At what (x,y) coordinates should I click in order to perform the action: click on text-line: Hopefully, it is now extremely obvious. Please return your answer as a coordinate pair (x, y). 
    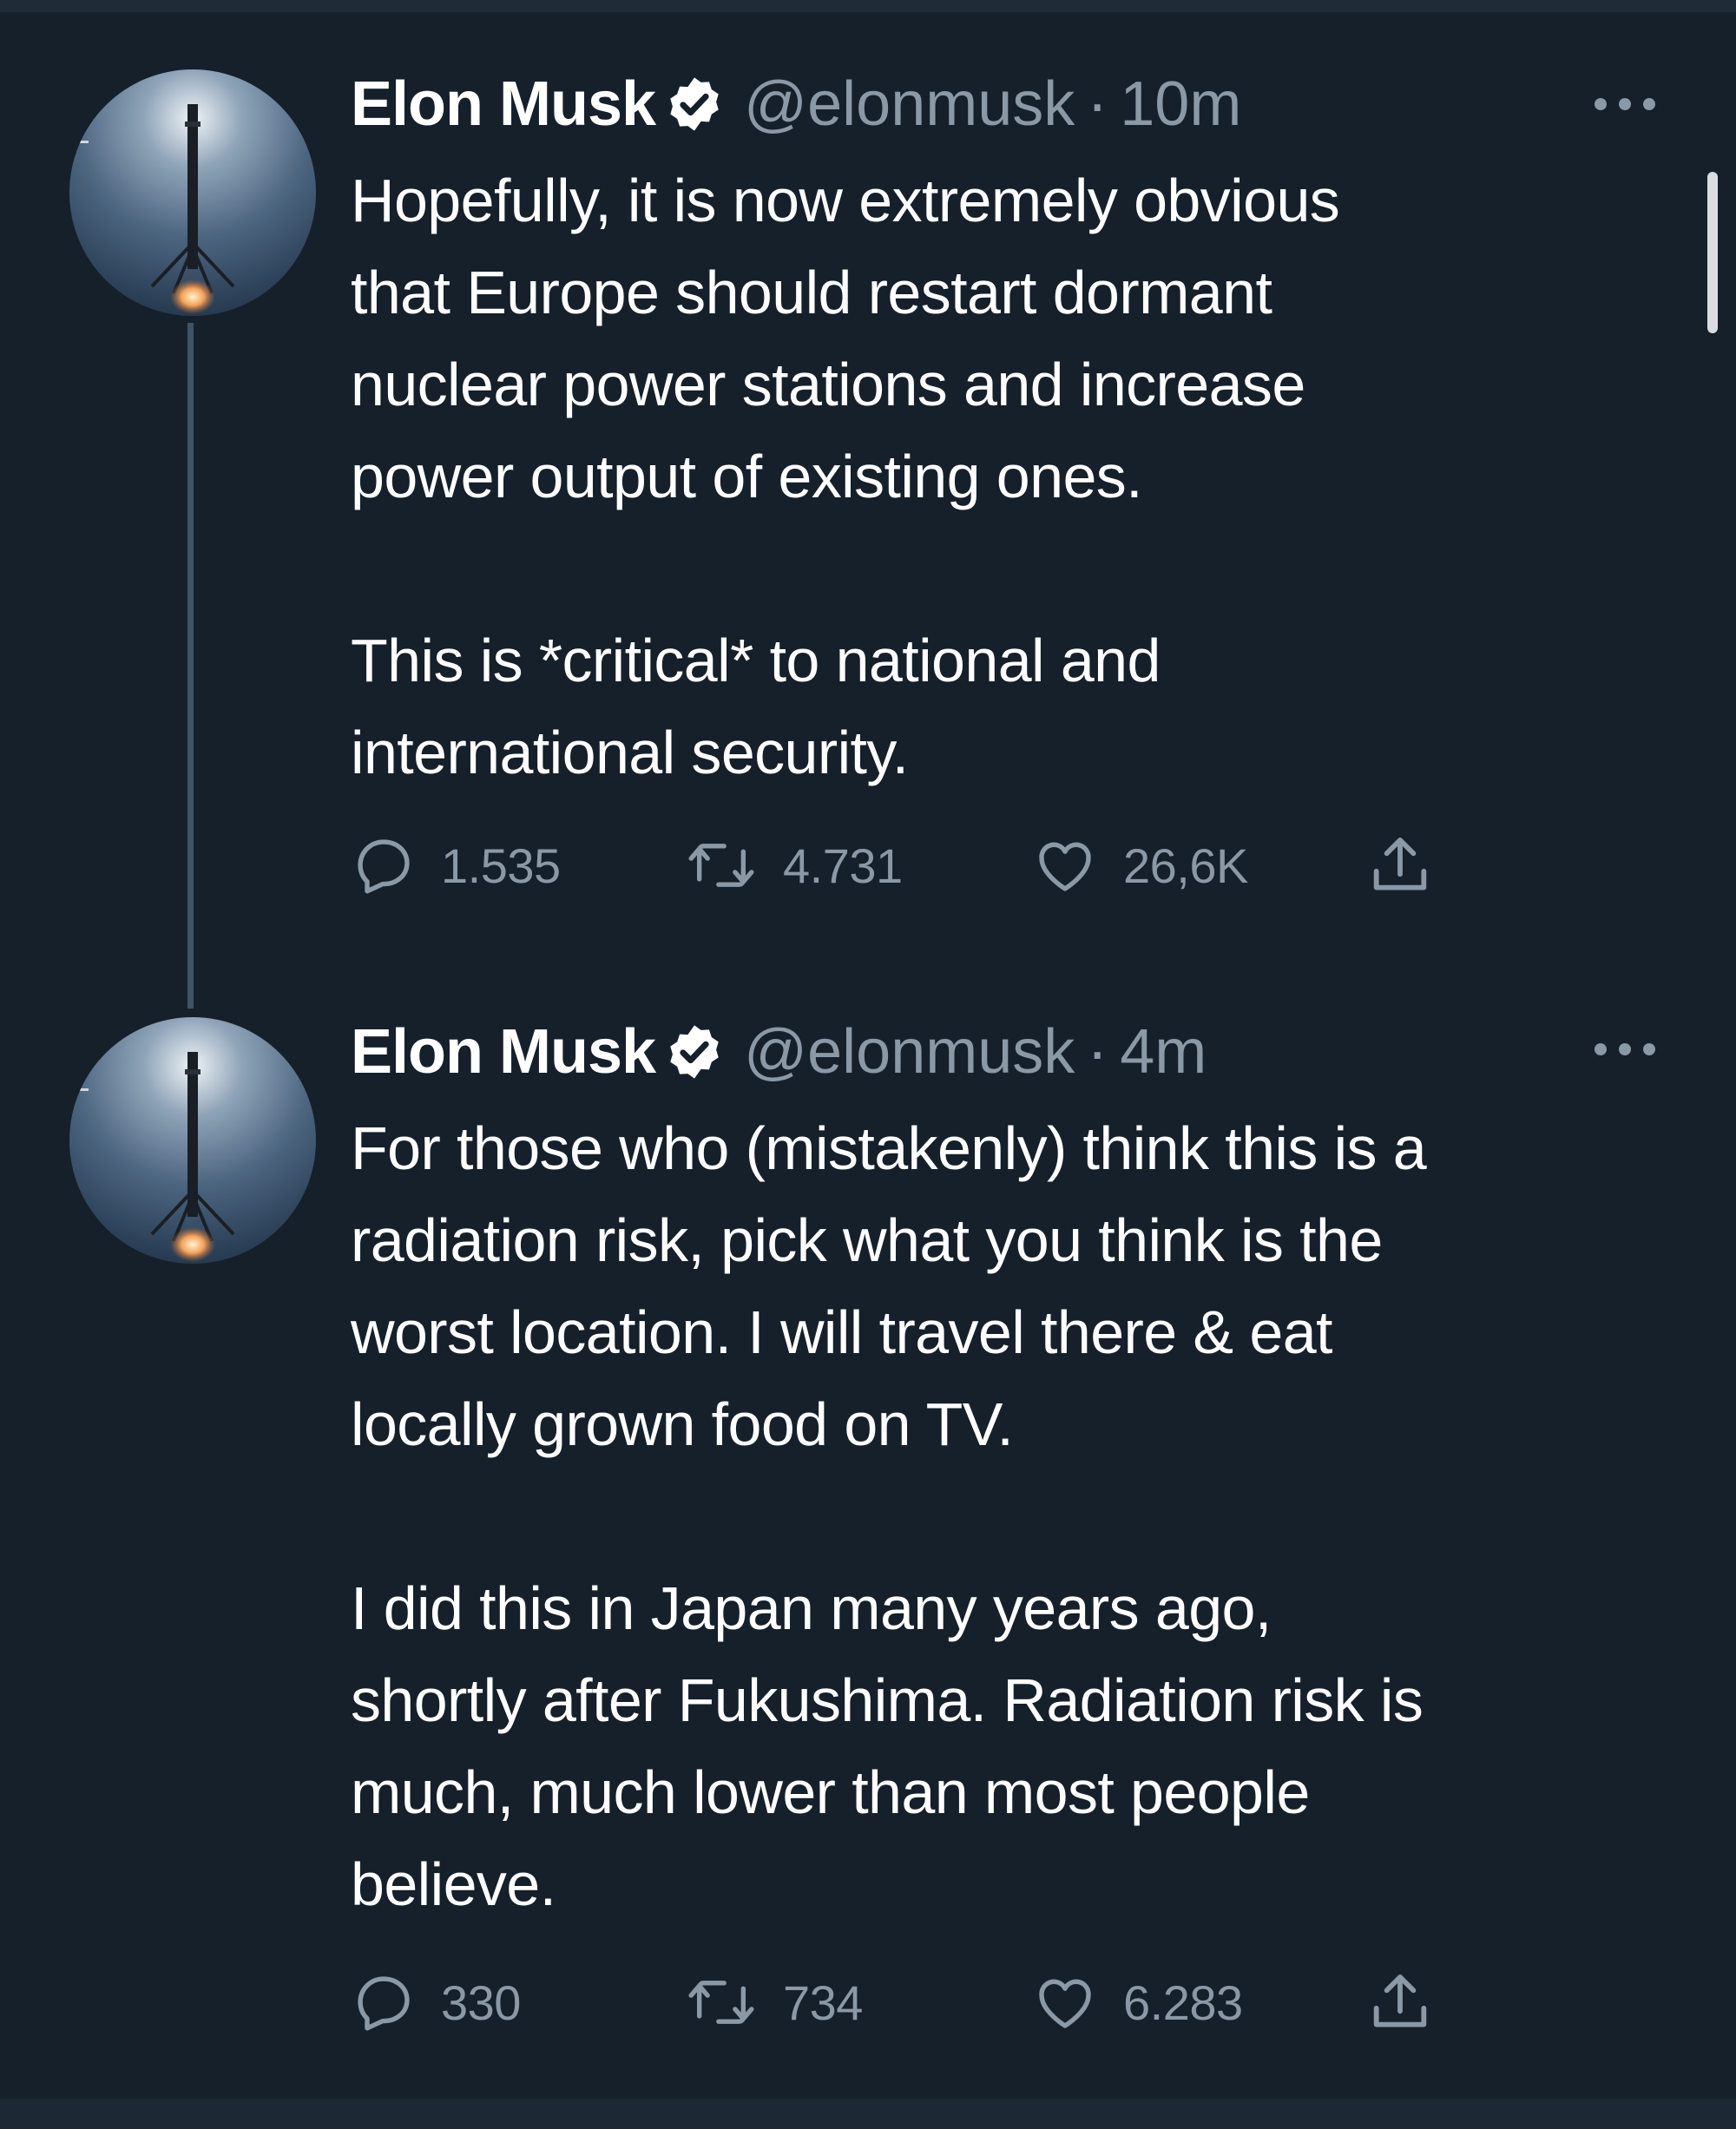
    Looking at the image, I should click on (845, 200).